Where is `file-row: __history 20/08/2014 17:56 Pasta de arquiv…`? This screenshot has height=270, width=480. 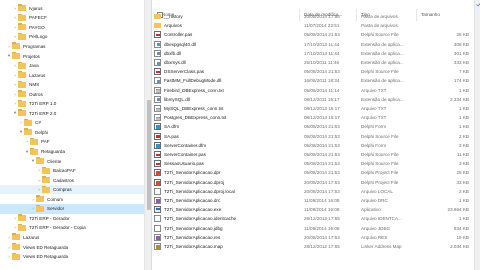 file-row: __history 20/08/2014 17:56 Pasta de arquiv… is located at coordinates (313, 16).